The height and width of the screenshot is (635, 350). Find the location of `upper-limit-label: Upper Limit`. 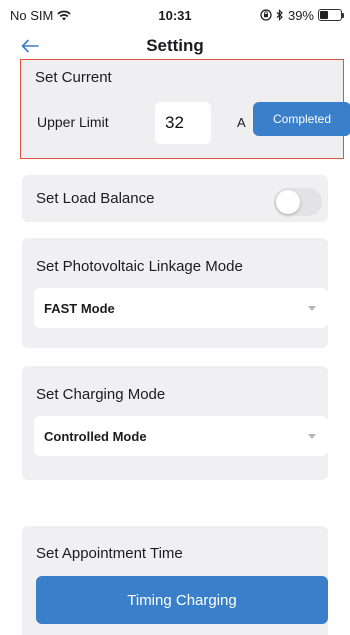

upper-limit-label: Upper Limit is located at coordinates (73, 122).